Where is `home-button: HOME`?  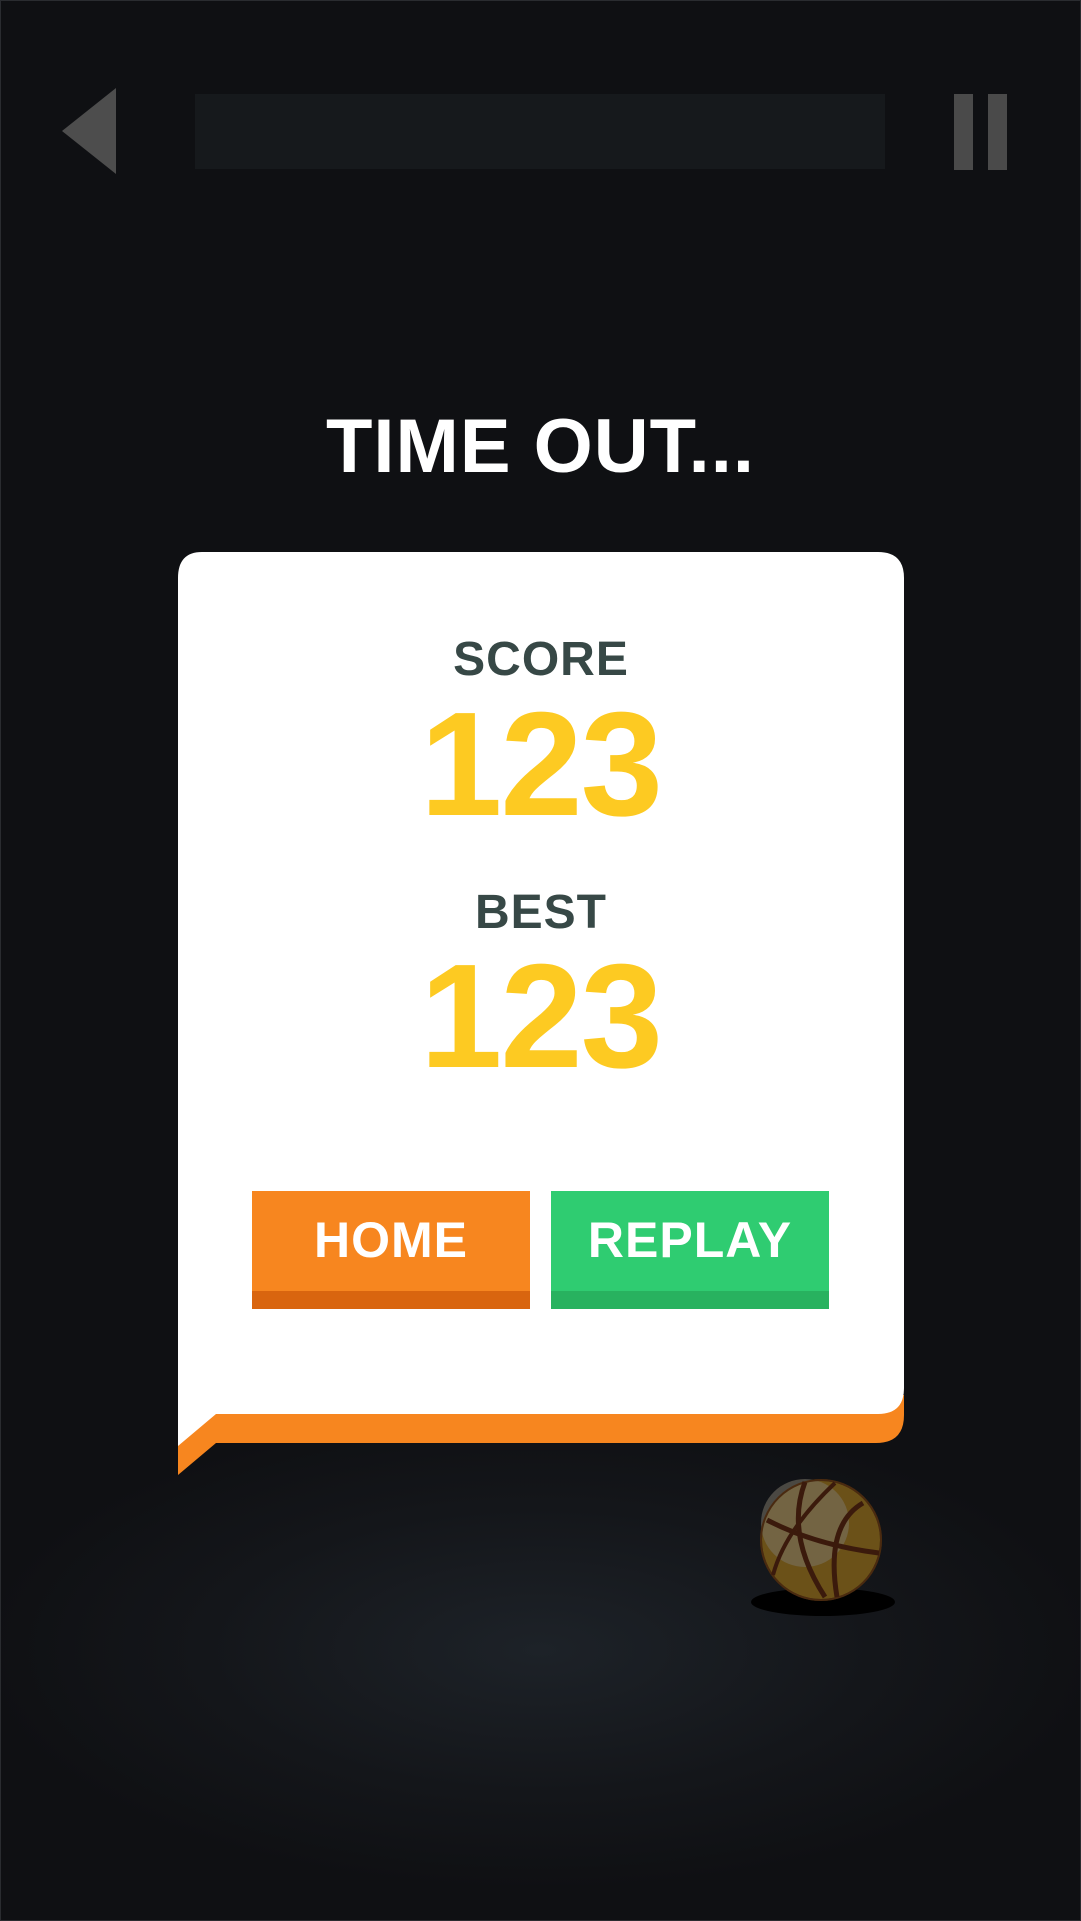 home-button: HOME is located at coordinates (391, 1250).